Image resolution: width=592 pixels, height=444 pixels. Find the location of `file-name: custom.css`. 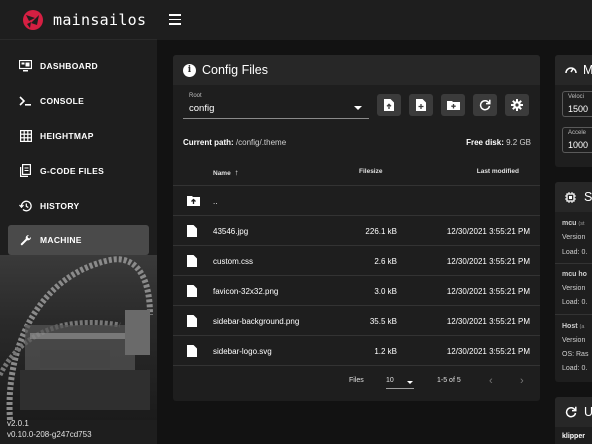

file-name: custom.css is located at coordinates (233, 261).